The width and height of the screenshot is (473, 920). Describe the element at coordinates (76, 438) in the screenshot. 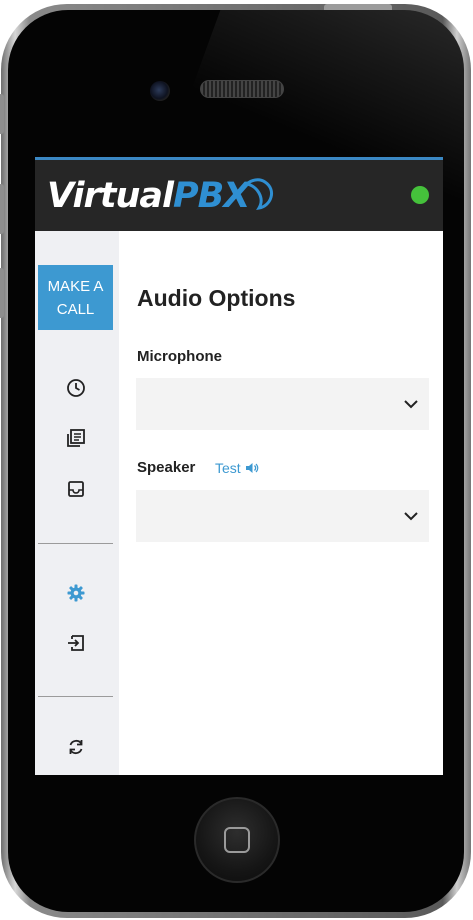

I see `contacts-icon` at that location.